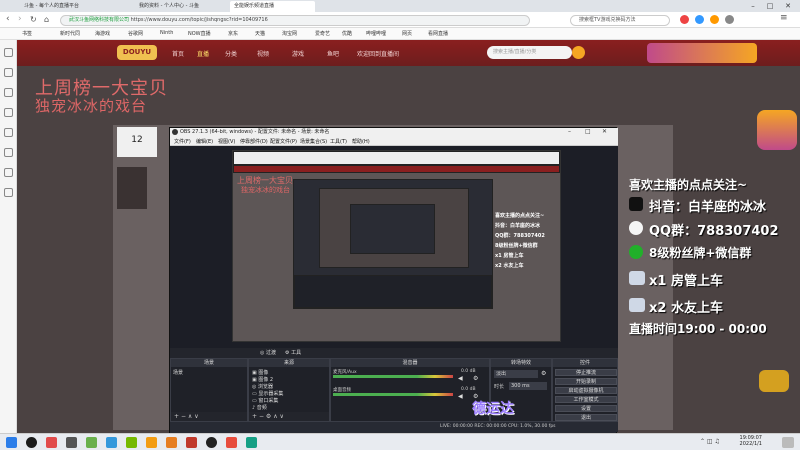 The image size is (800, 450). What do you see at coordinates (287, 372) in the screenshot?
I see `source-item: ▣ 图像` at bounding box center [287, 372].